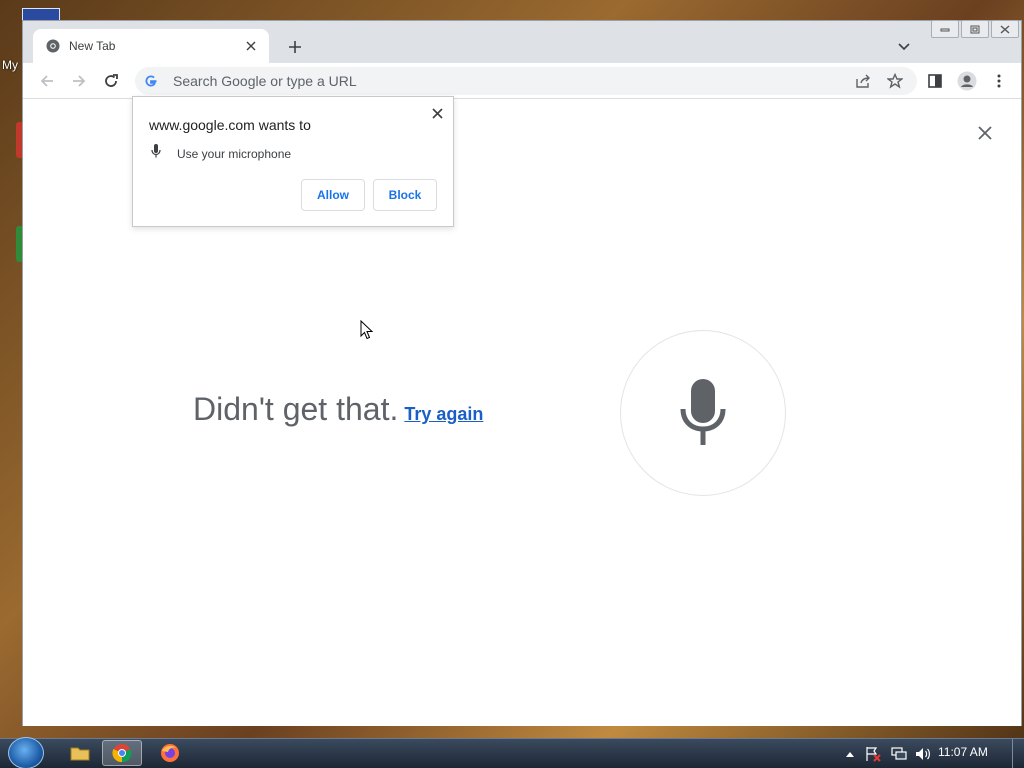 This screenshot has height=768, width=1024. I want to click on allow-button: Allow, so click(333, 195).